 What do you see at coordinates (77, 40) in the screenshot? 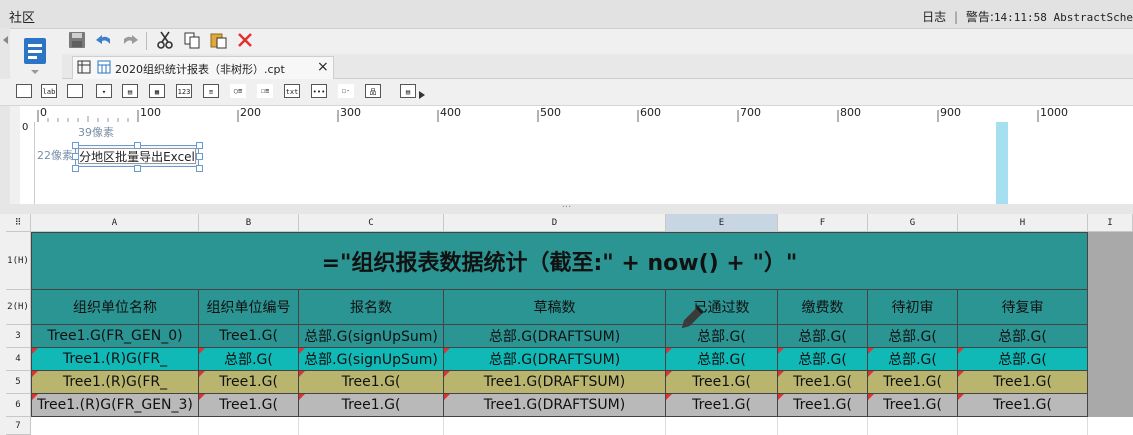
I see `save-icon` at bounding box center [77, 40].